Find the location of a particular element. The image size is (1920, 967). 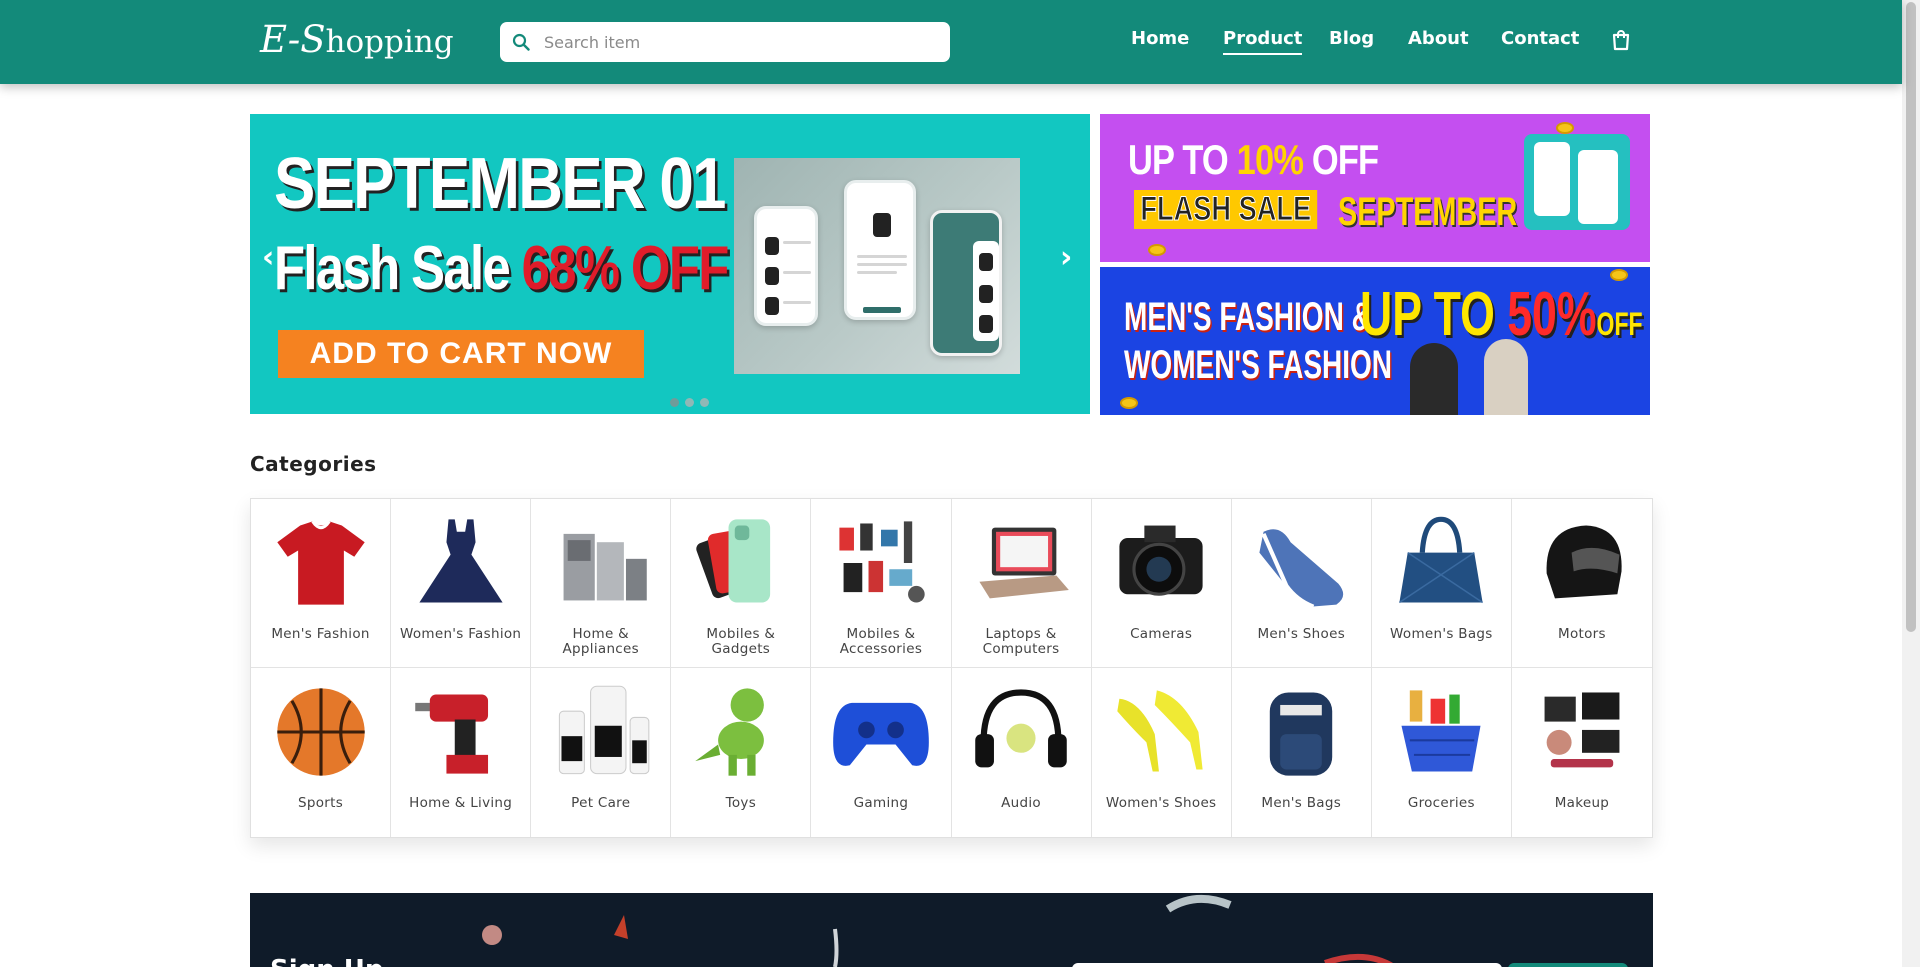

category-home-appliances: Home & Appliances is located at coordinates (601, 583).